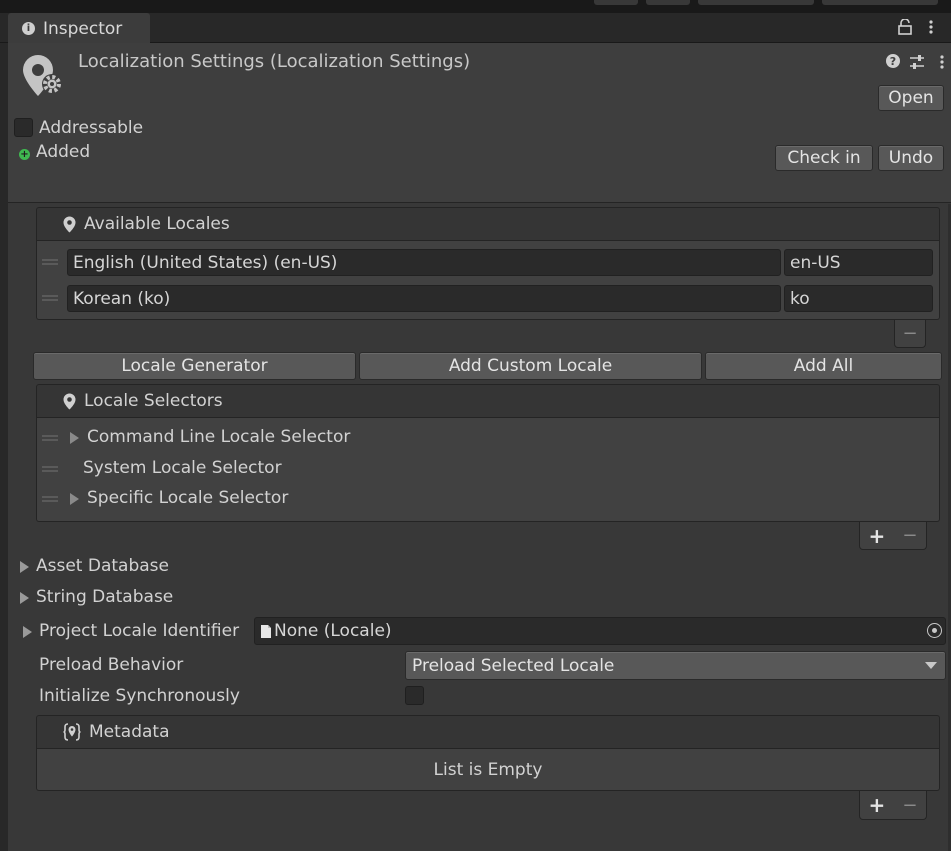 Image resolution: width=951 pixels, height=851 pixels. Describe the element at coordinates (414, 695) in the screenshot. I see `init-sync-checkbox` at that location.